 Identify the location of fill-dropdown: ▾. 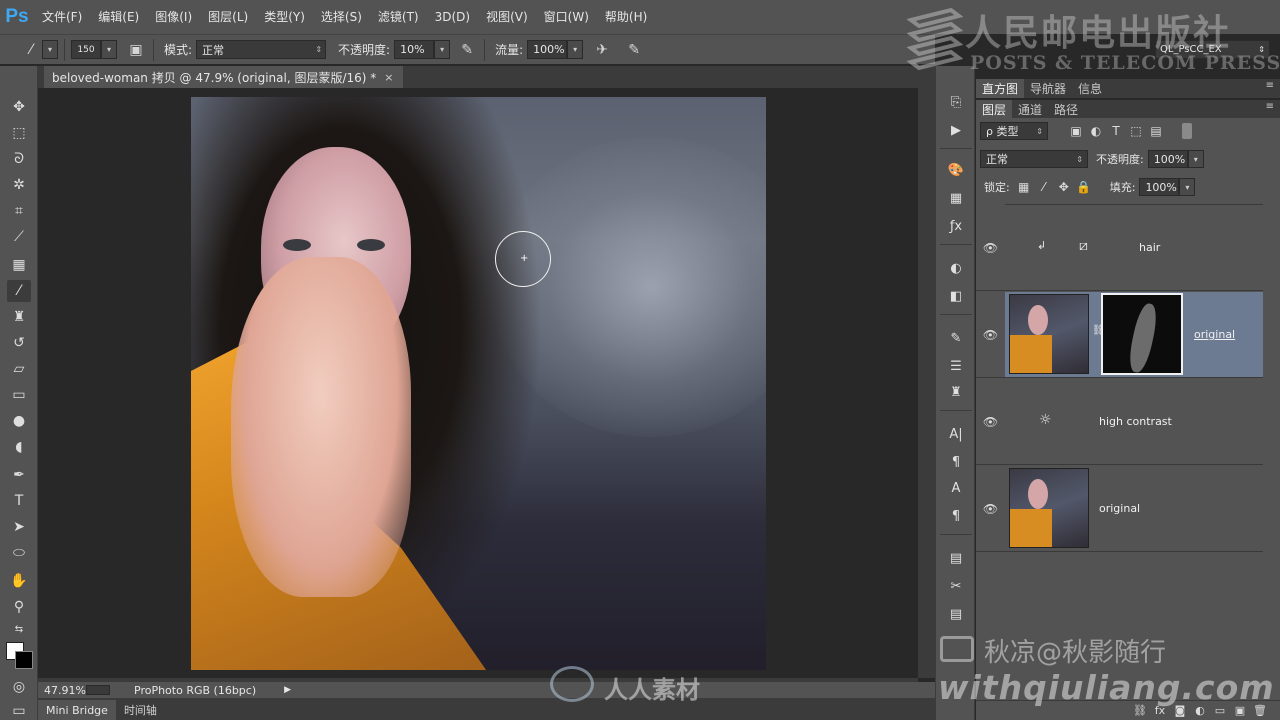
(1187, 187).